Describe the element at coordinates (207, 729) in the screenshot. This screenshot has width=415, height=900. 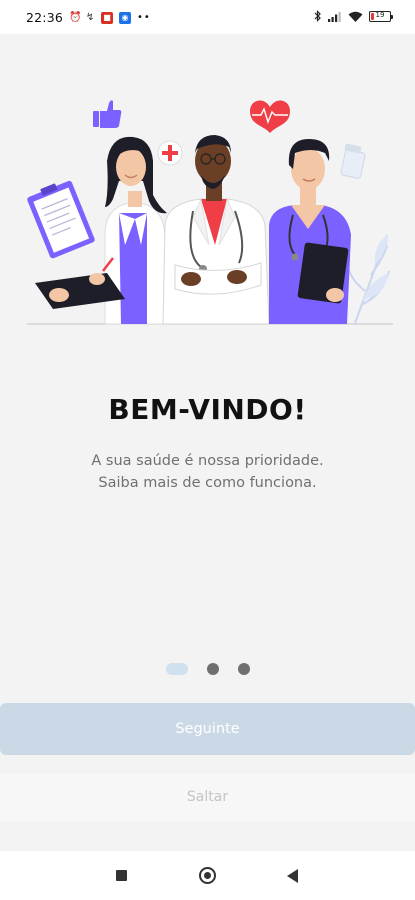
I see `next-button: Seguinte` at that location.